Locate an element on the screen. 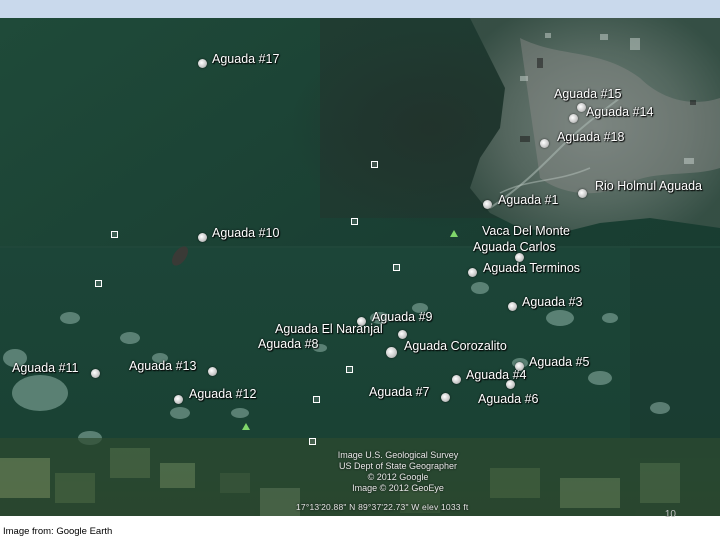 This screenshot has height=540, width=720. place-label-aguada-10: Aguada #10 is located at coordinates (245, 233).